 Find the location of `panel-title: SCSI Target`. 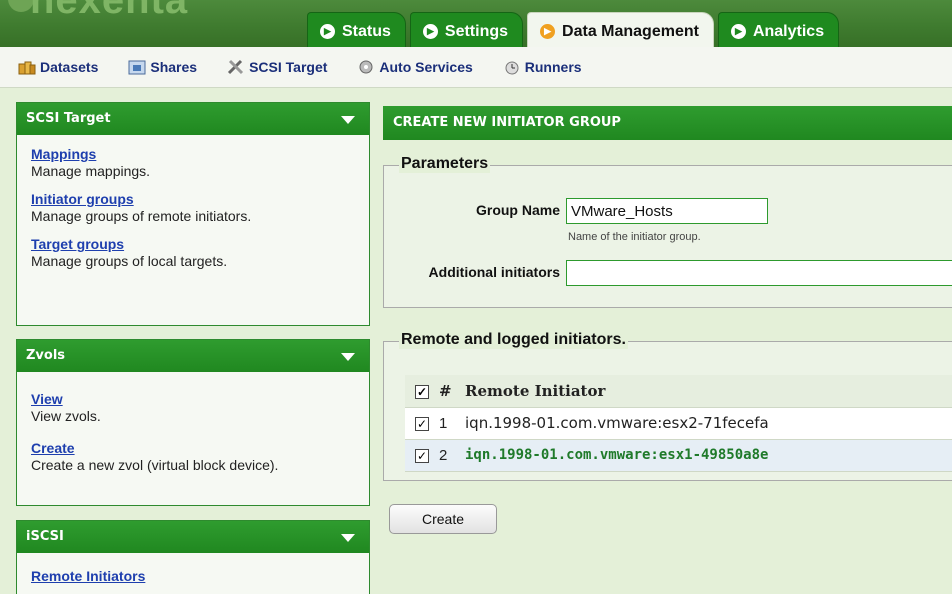

panel-title: SCSI Target is located at coordinates (68, 118).